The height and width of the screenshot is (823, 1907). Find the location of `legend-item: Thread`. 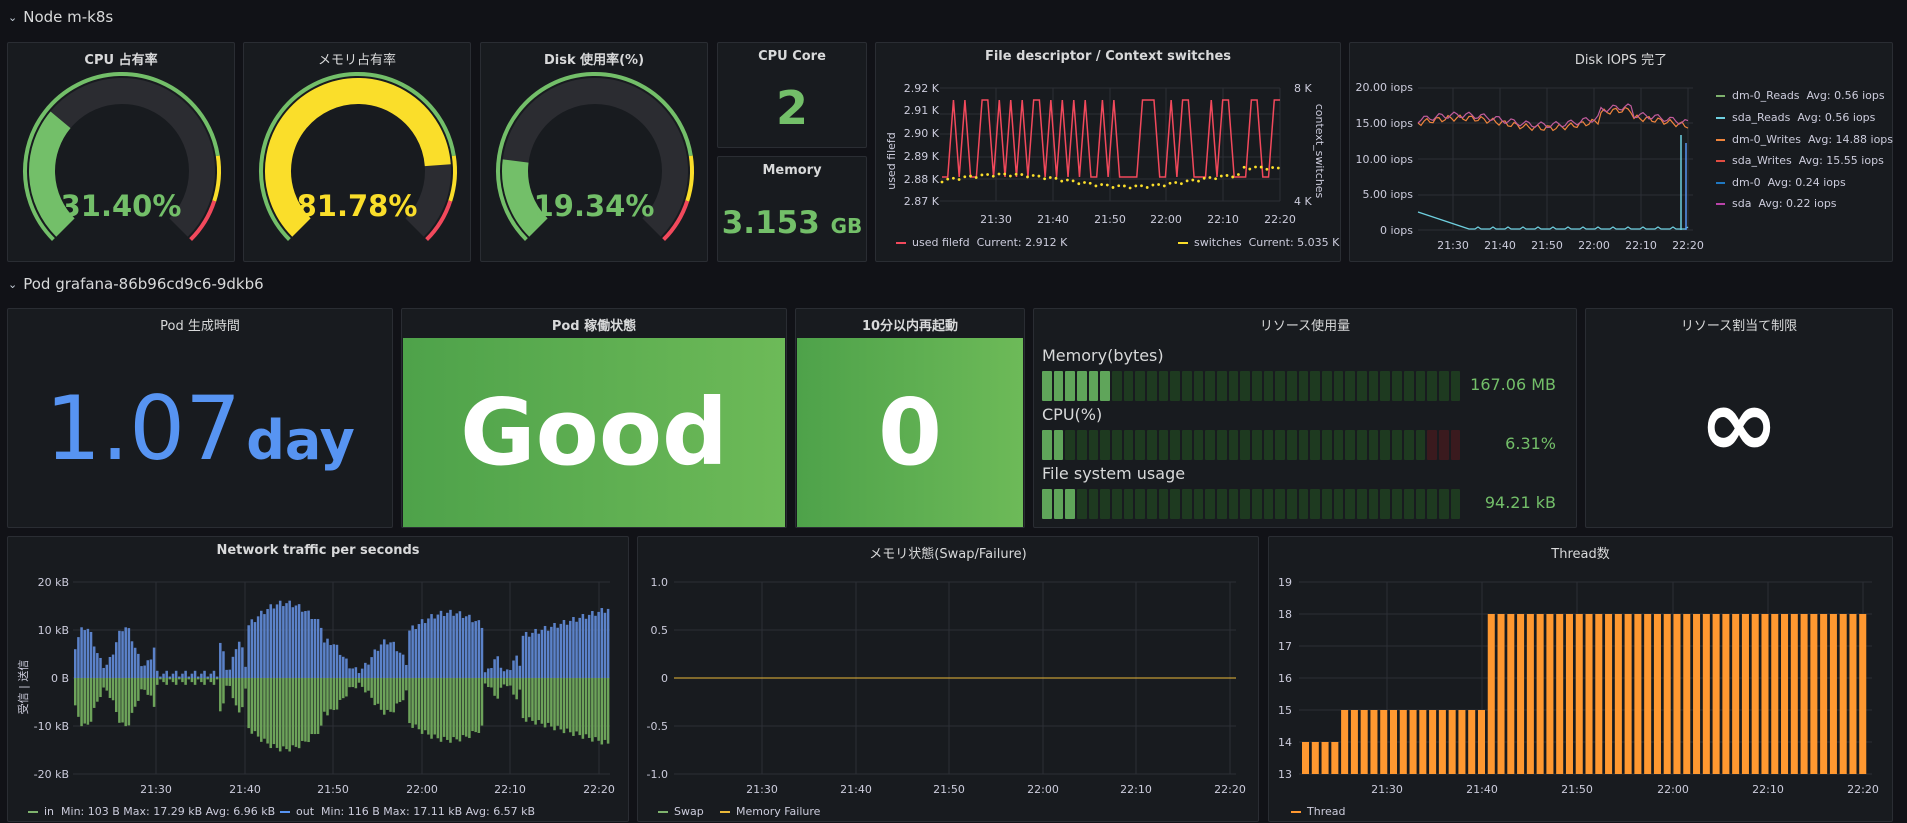

legend-item: Thread is located at coordinates (1318, 811).